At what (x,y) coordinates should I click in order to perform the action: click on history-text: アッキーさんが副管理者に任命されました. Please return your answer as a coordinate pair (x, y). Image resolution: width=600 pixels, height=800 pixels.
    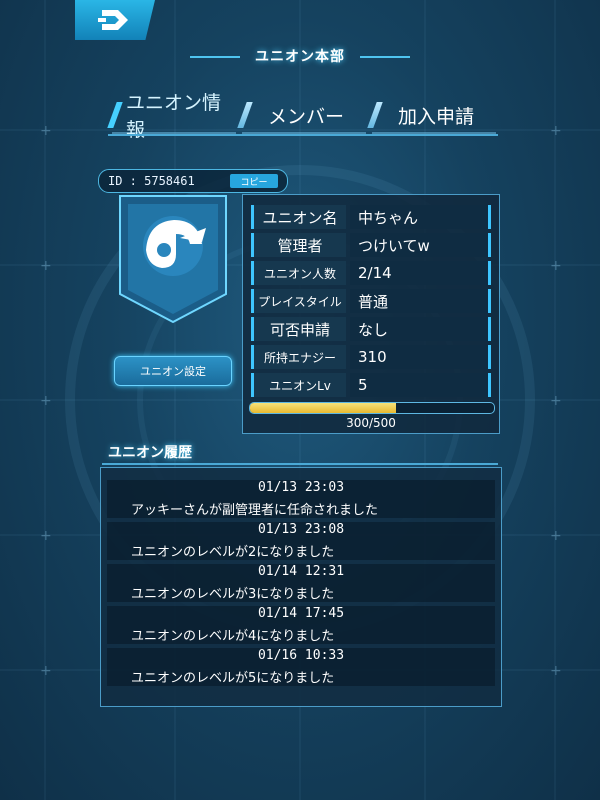
    Looking at the image, I should click on (255, 510).